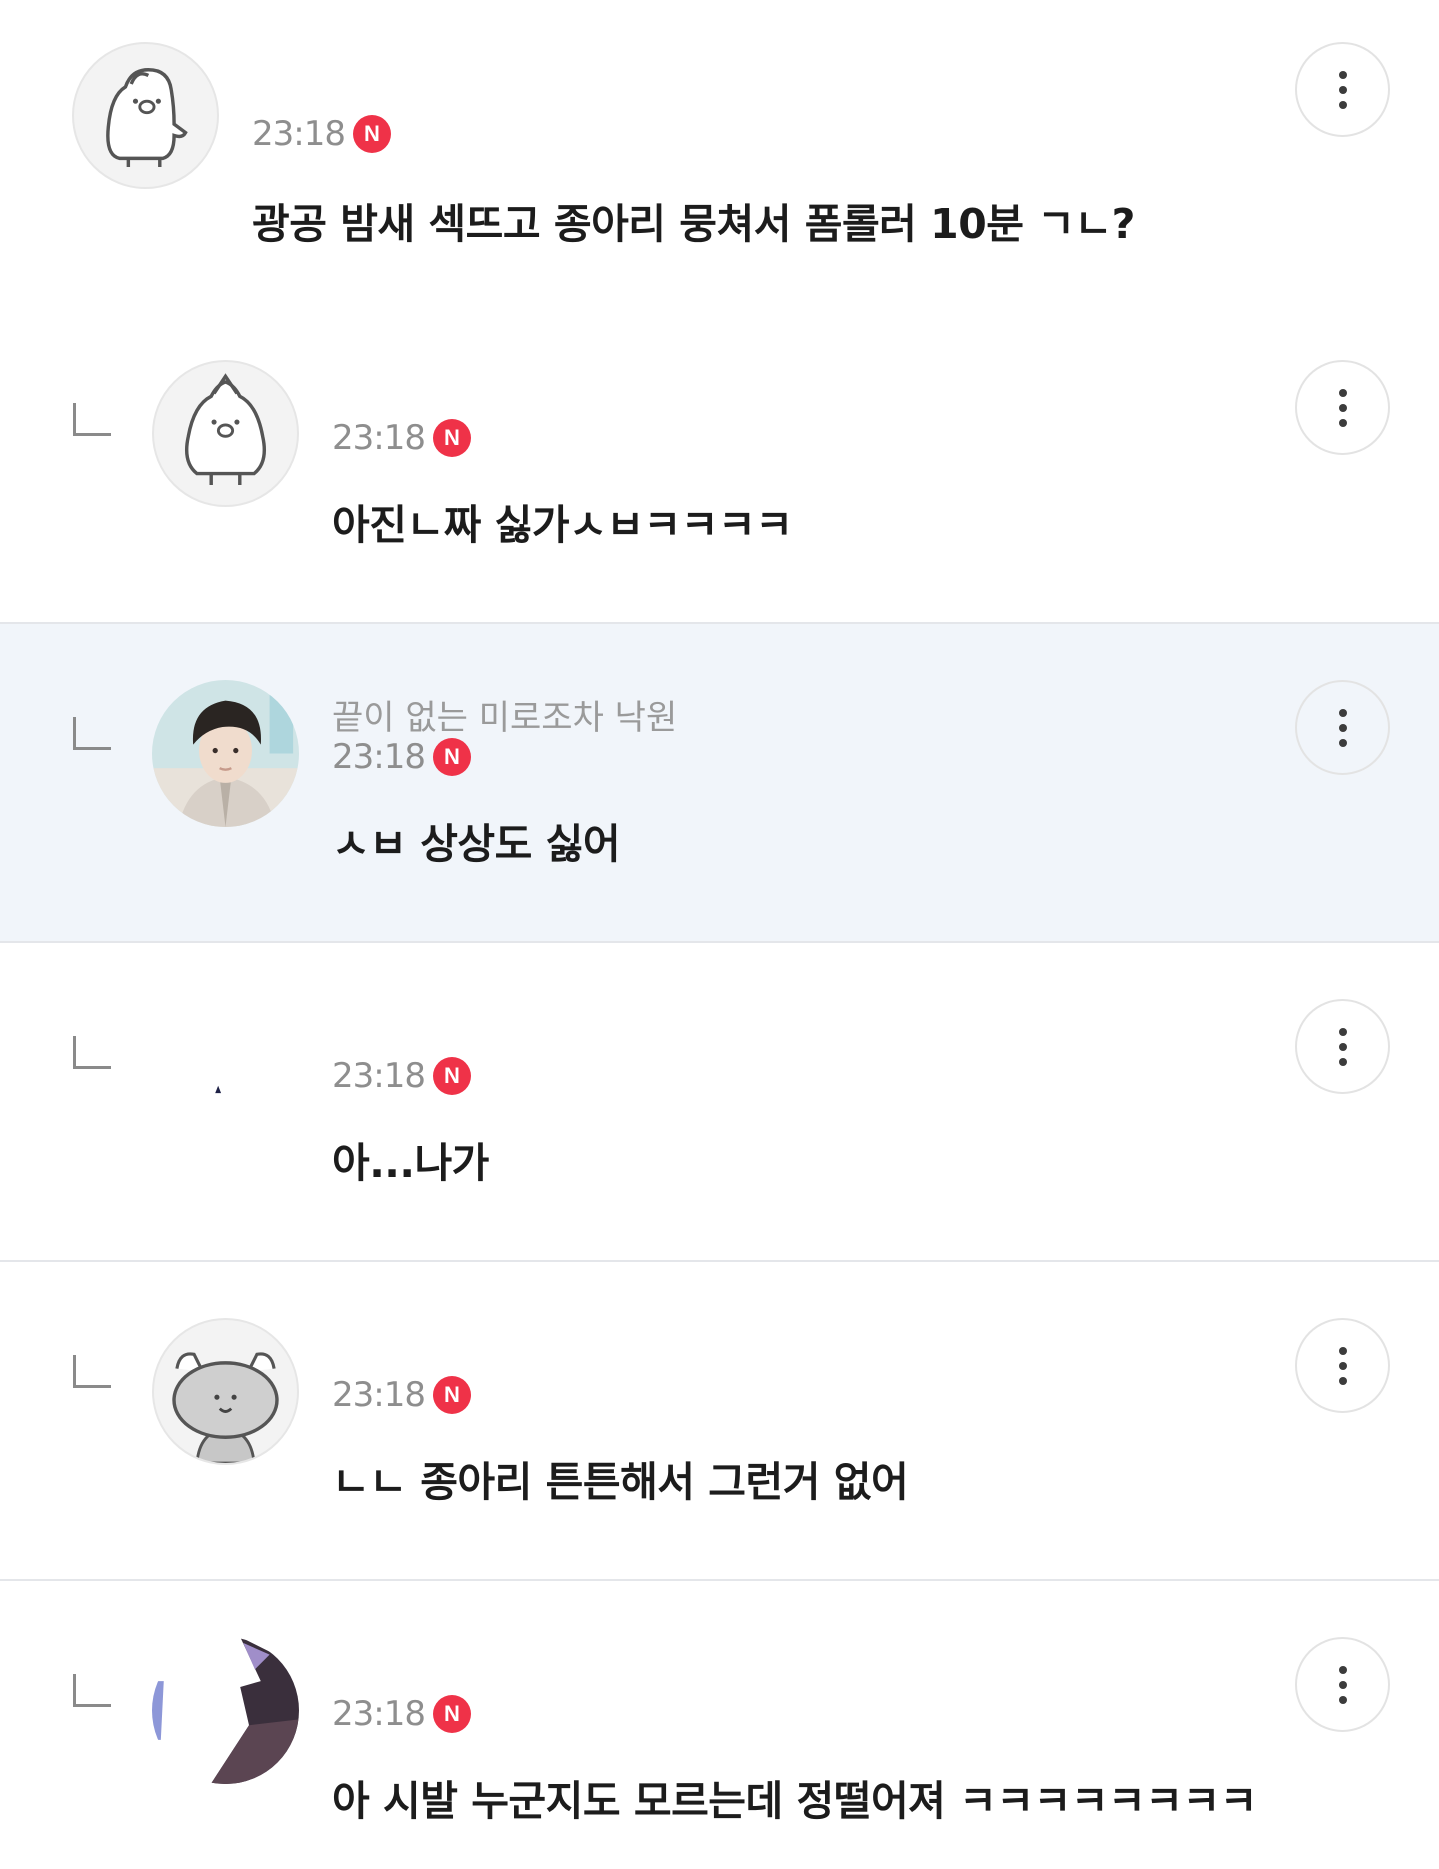  I want to click on nickname: 끝이 없는 미로조차 낙원, so click(504, 718).